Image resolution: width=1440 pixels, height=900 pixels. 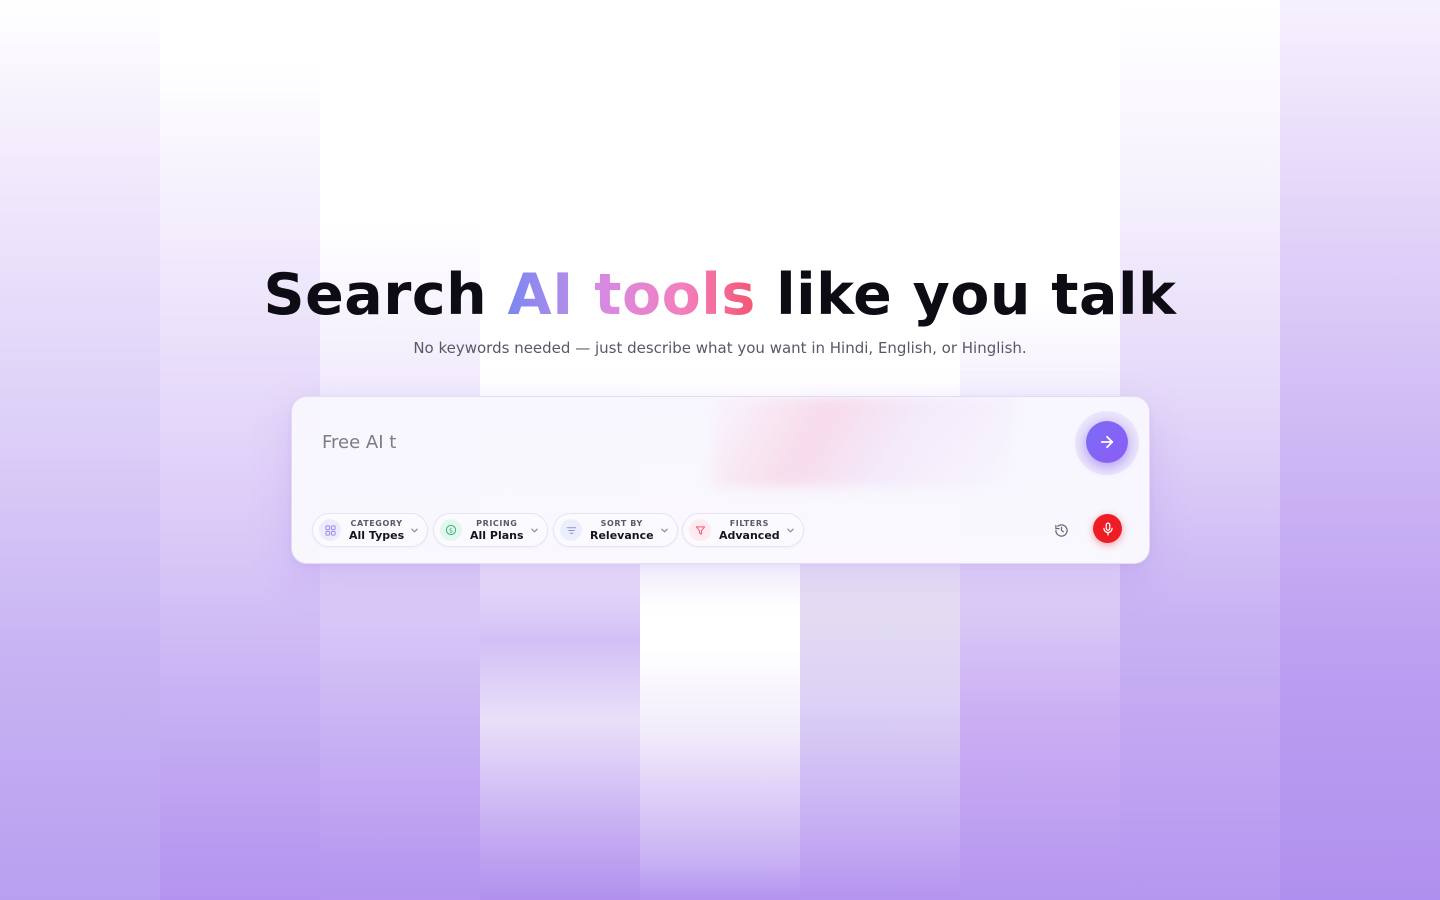 I want to click on voice-search-button, so click(x=1107, y=528).